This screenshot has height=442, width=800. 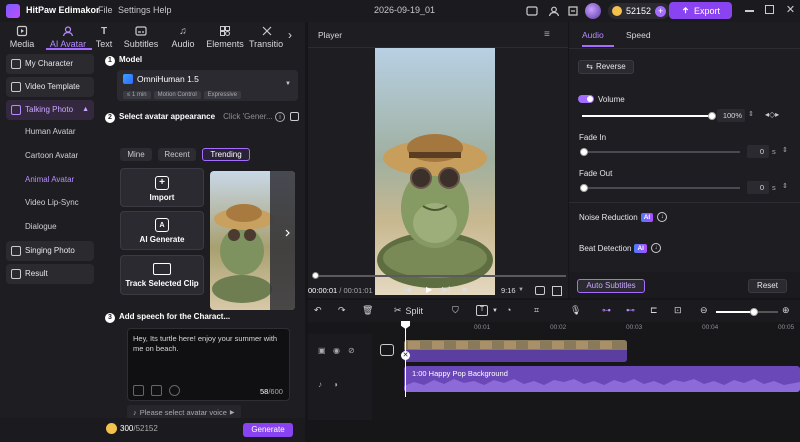 I want to click on video-preview, so click(x=435, y=171).